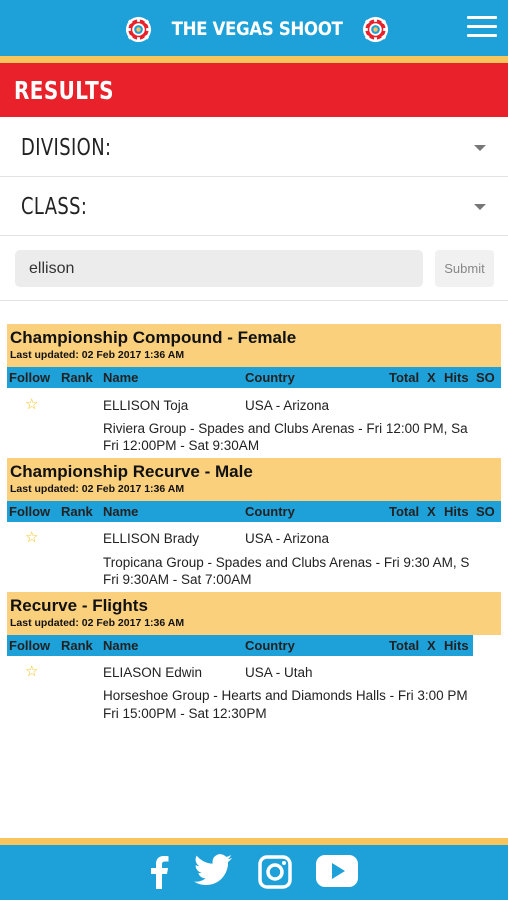  I want to click on results-table-header: Follow Rank Name Country Total X Hits, so click(240, 645).